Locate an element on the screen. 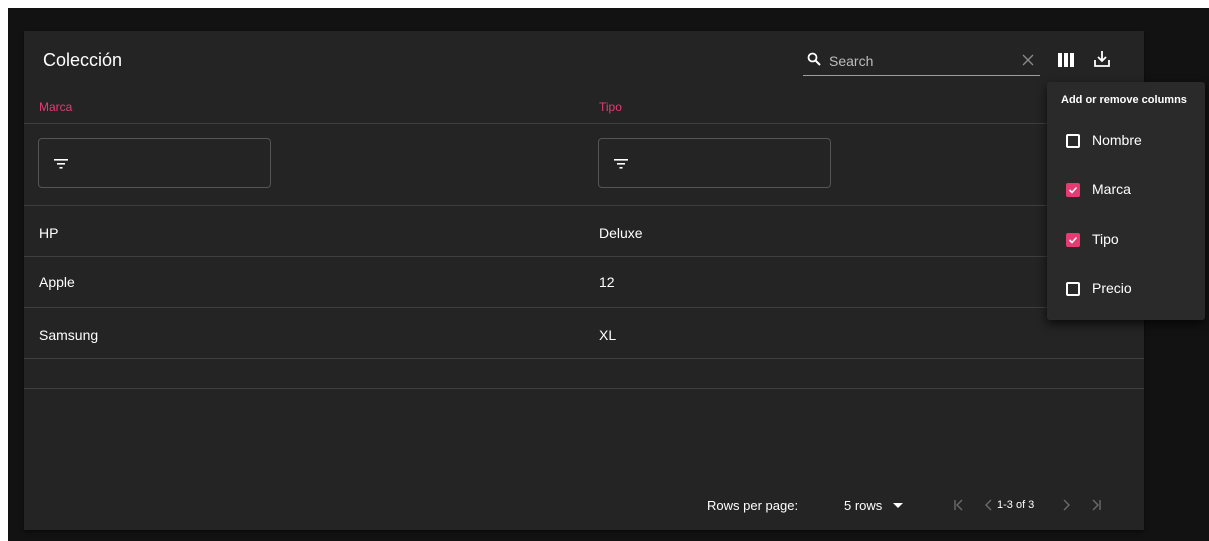 This screenshot has height=541, width=1209. chevron-right-icon is located at coordinates (1066, 505).